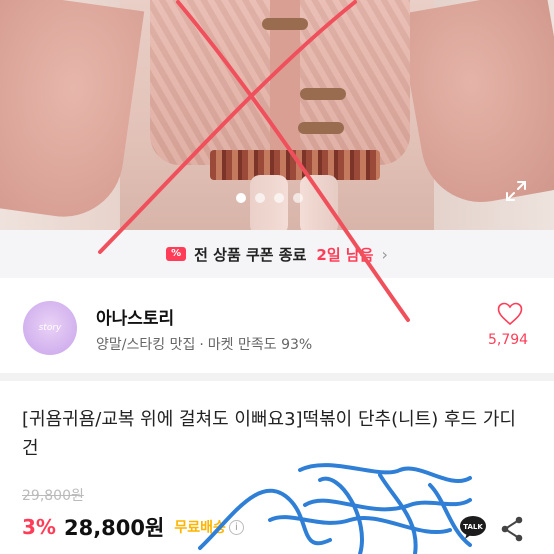 The width and height of the screenshot is (554, 554). Describe the element at coordinates (516, 191) in the screenshot. I see `expand-icon` at that location.